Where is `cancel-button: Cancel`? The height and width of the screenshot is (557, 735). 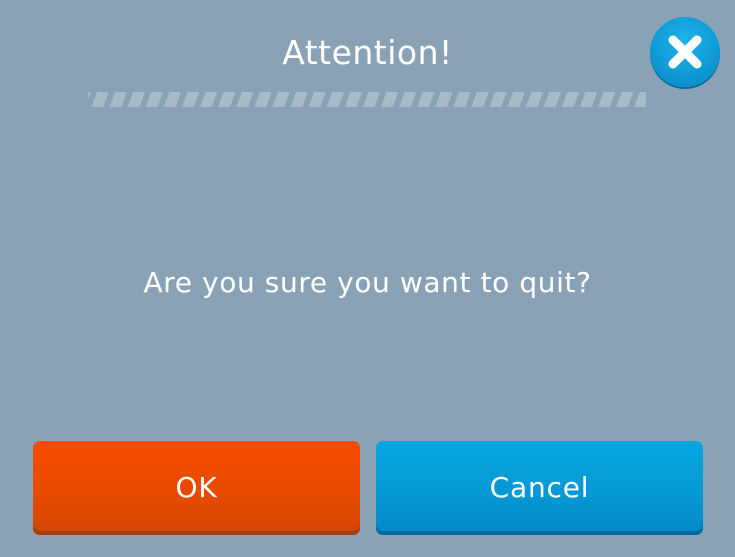
cancel-button: Cancel is located at coordinates (539, 488).